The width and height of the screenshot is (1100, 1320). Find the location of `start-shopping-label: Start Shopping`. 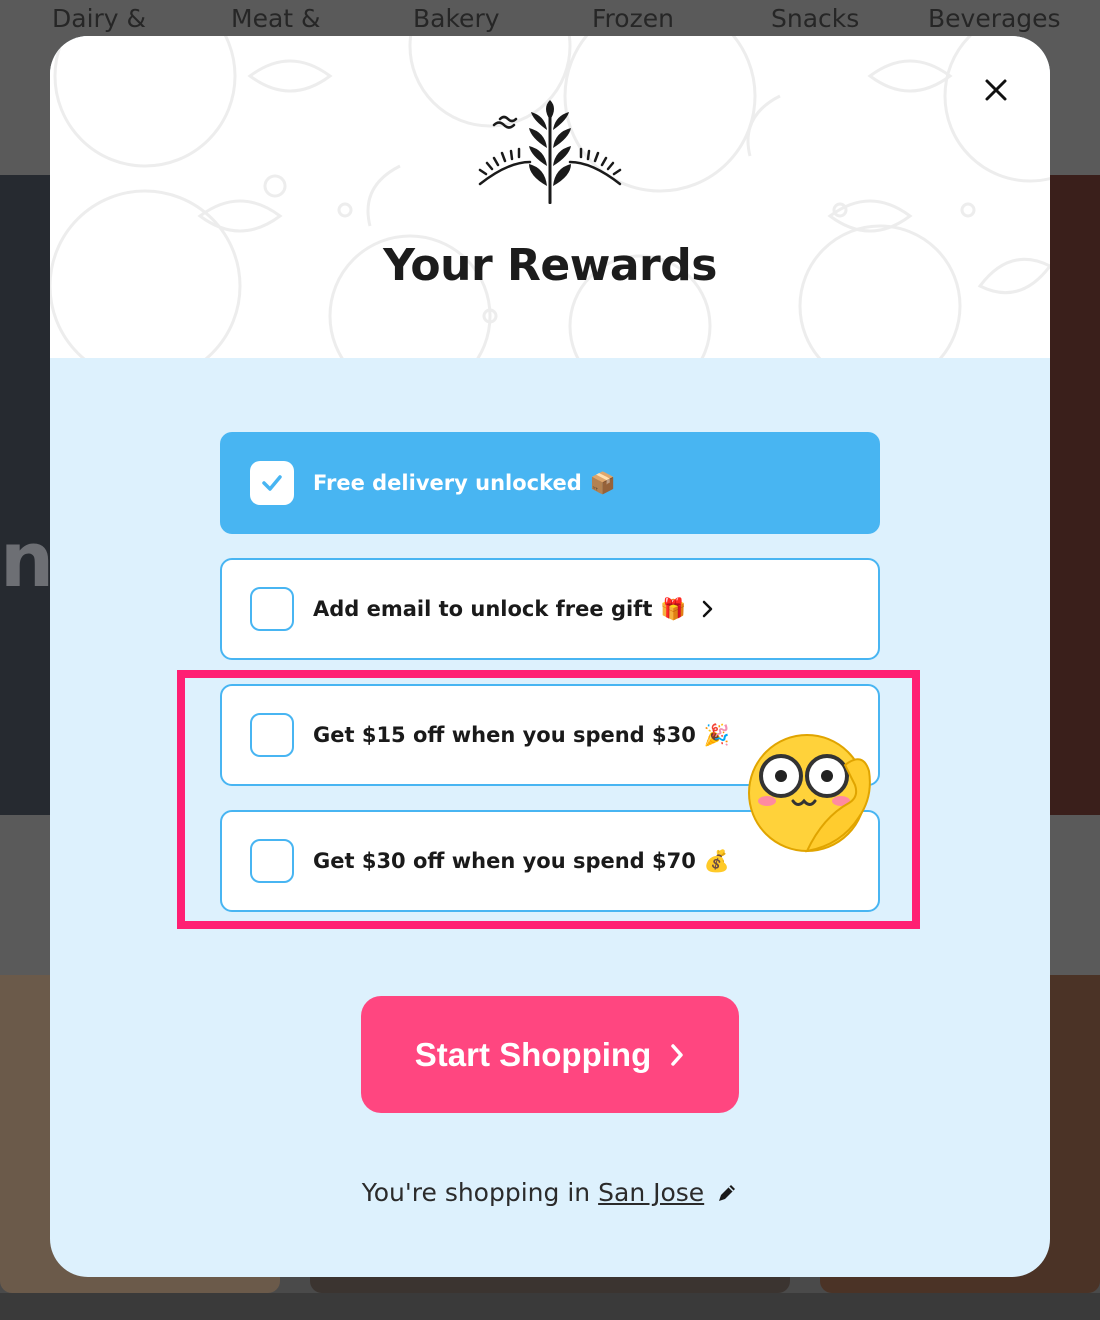

start-shopping-label: Start Shopping is located at coordinates (533, 1054).